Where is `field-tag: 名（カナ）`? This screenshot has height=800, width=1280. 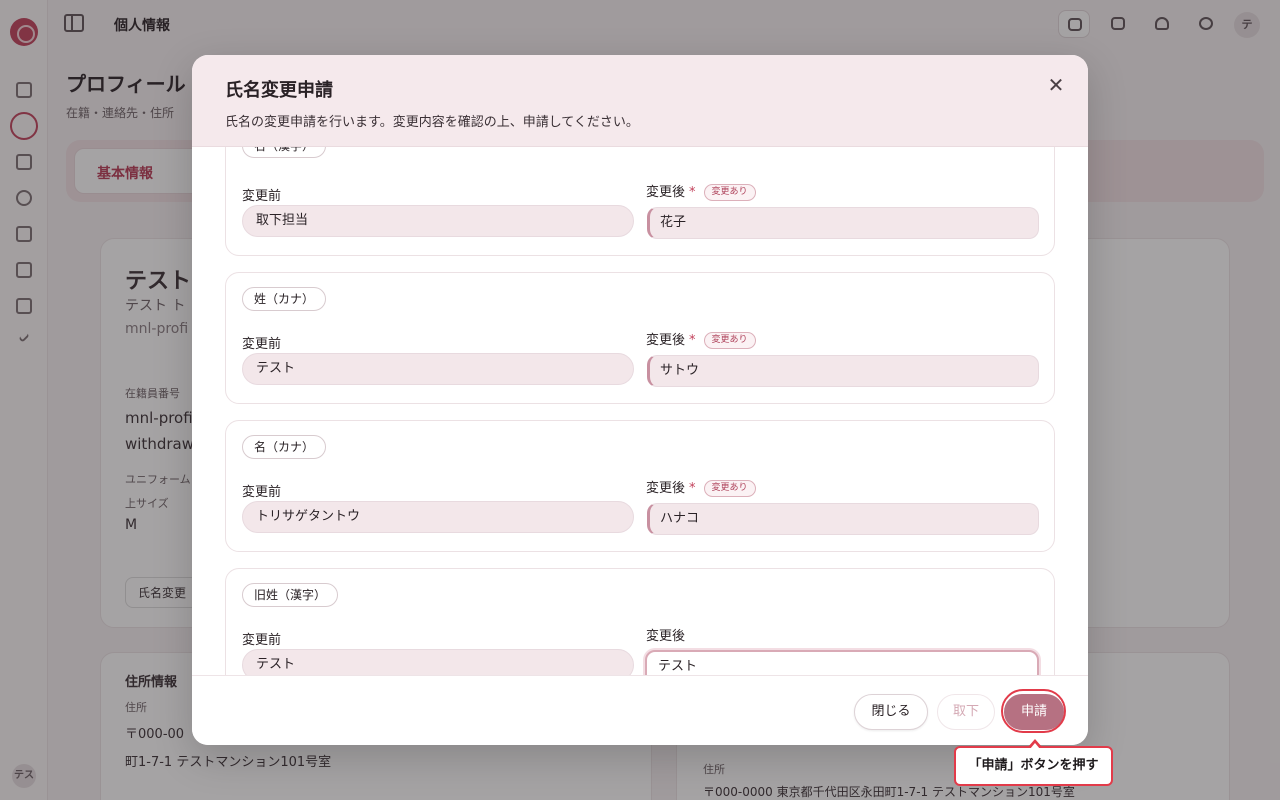
field-tag: 名（カナ） is located at coordinates (284, 447).